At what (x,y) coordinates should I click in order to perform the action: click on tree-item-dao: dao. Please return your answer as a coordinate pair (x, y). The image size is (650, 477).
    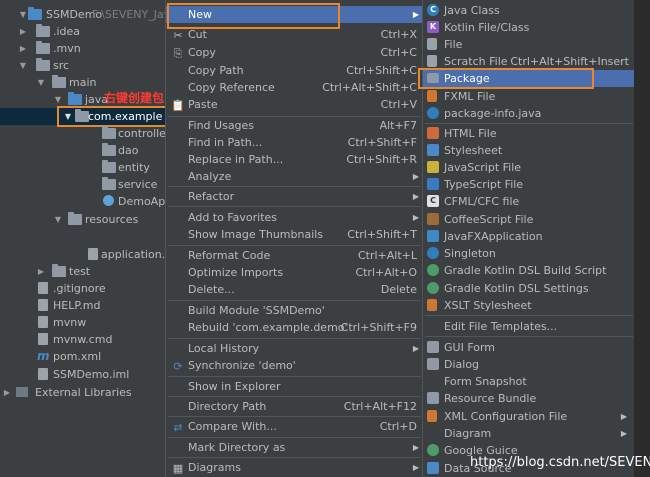
    Looking at the image, I should click on (85, 150).